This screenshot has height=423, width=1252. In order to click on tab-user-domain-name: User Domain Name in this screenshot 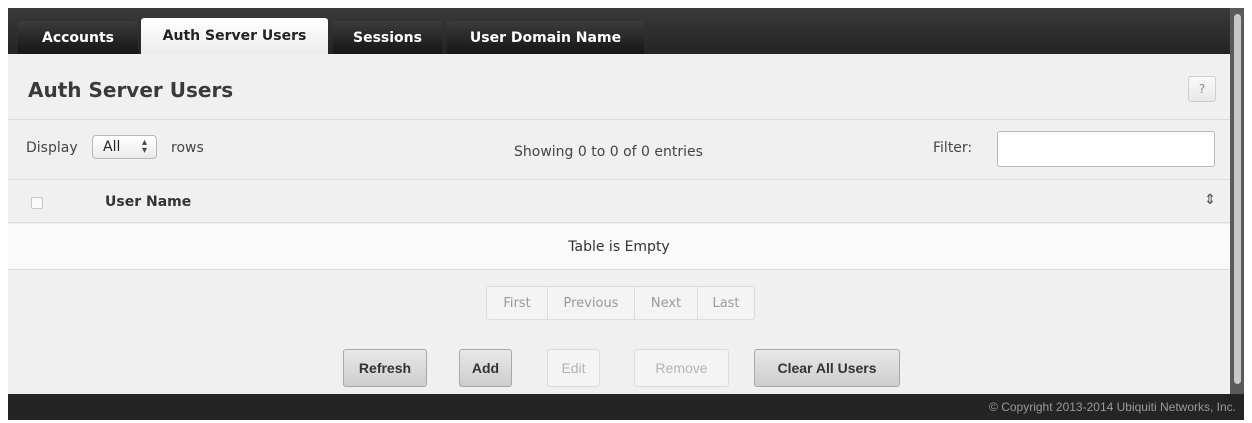, I will do `click(545, 37)`.